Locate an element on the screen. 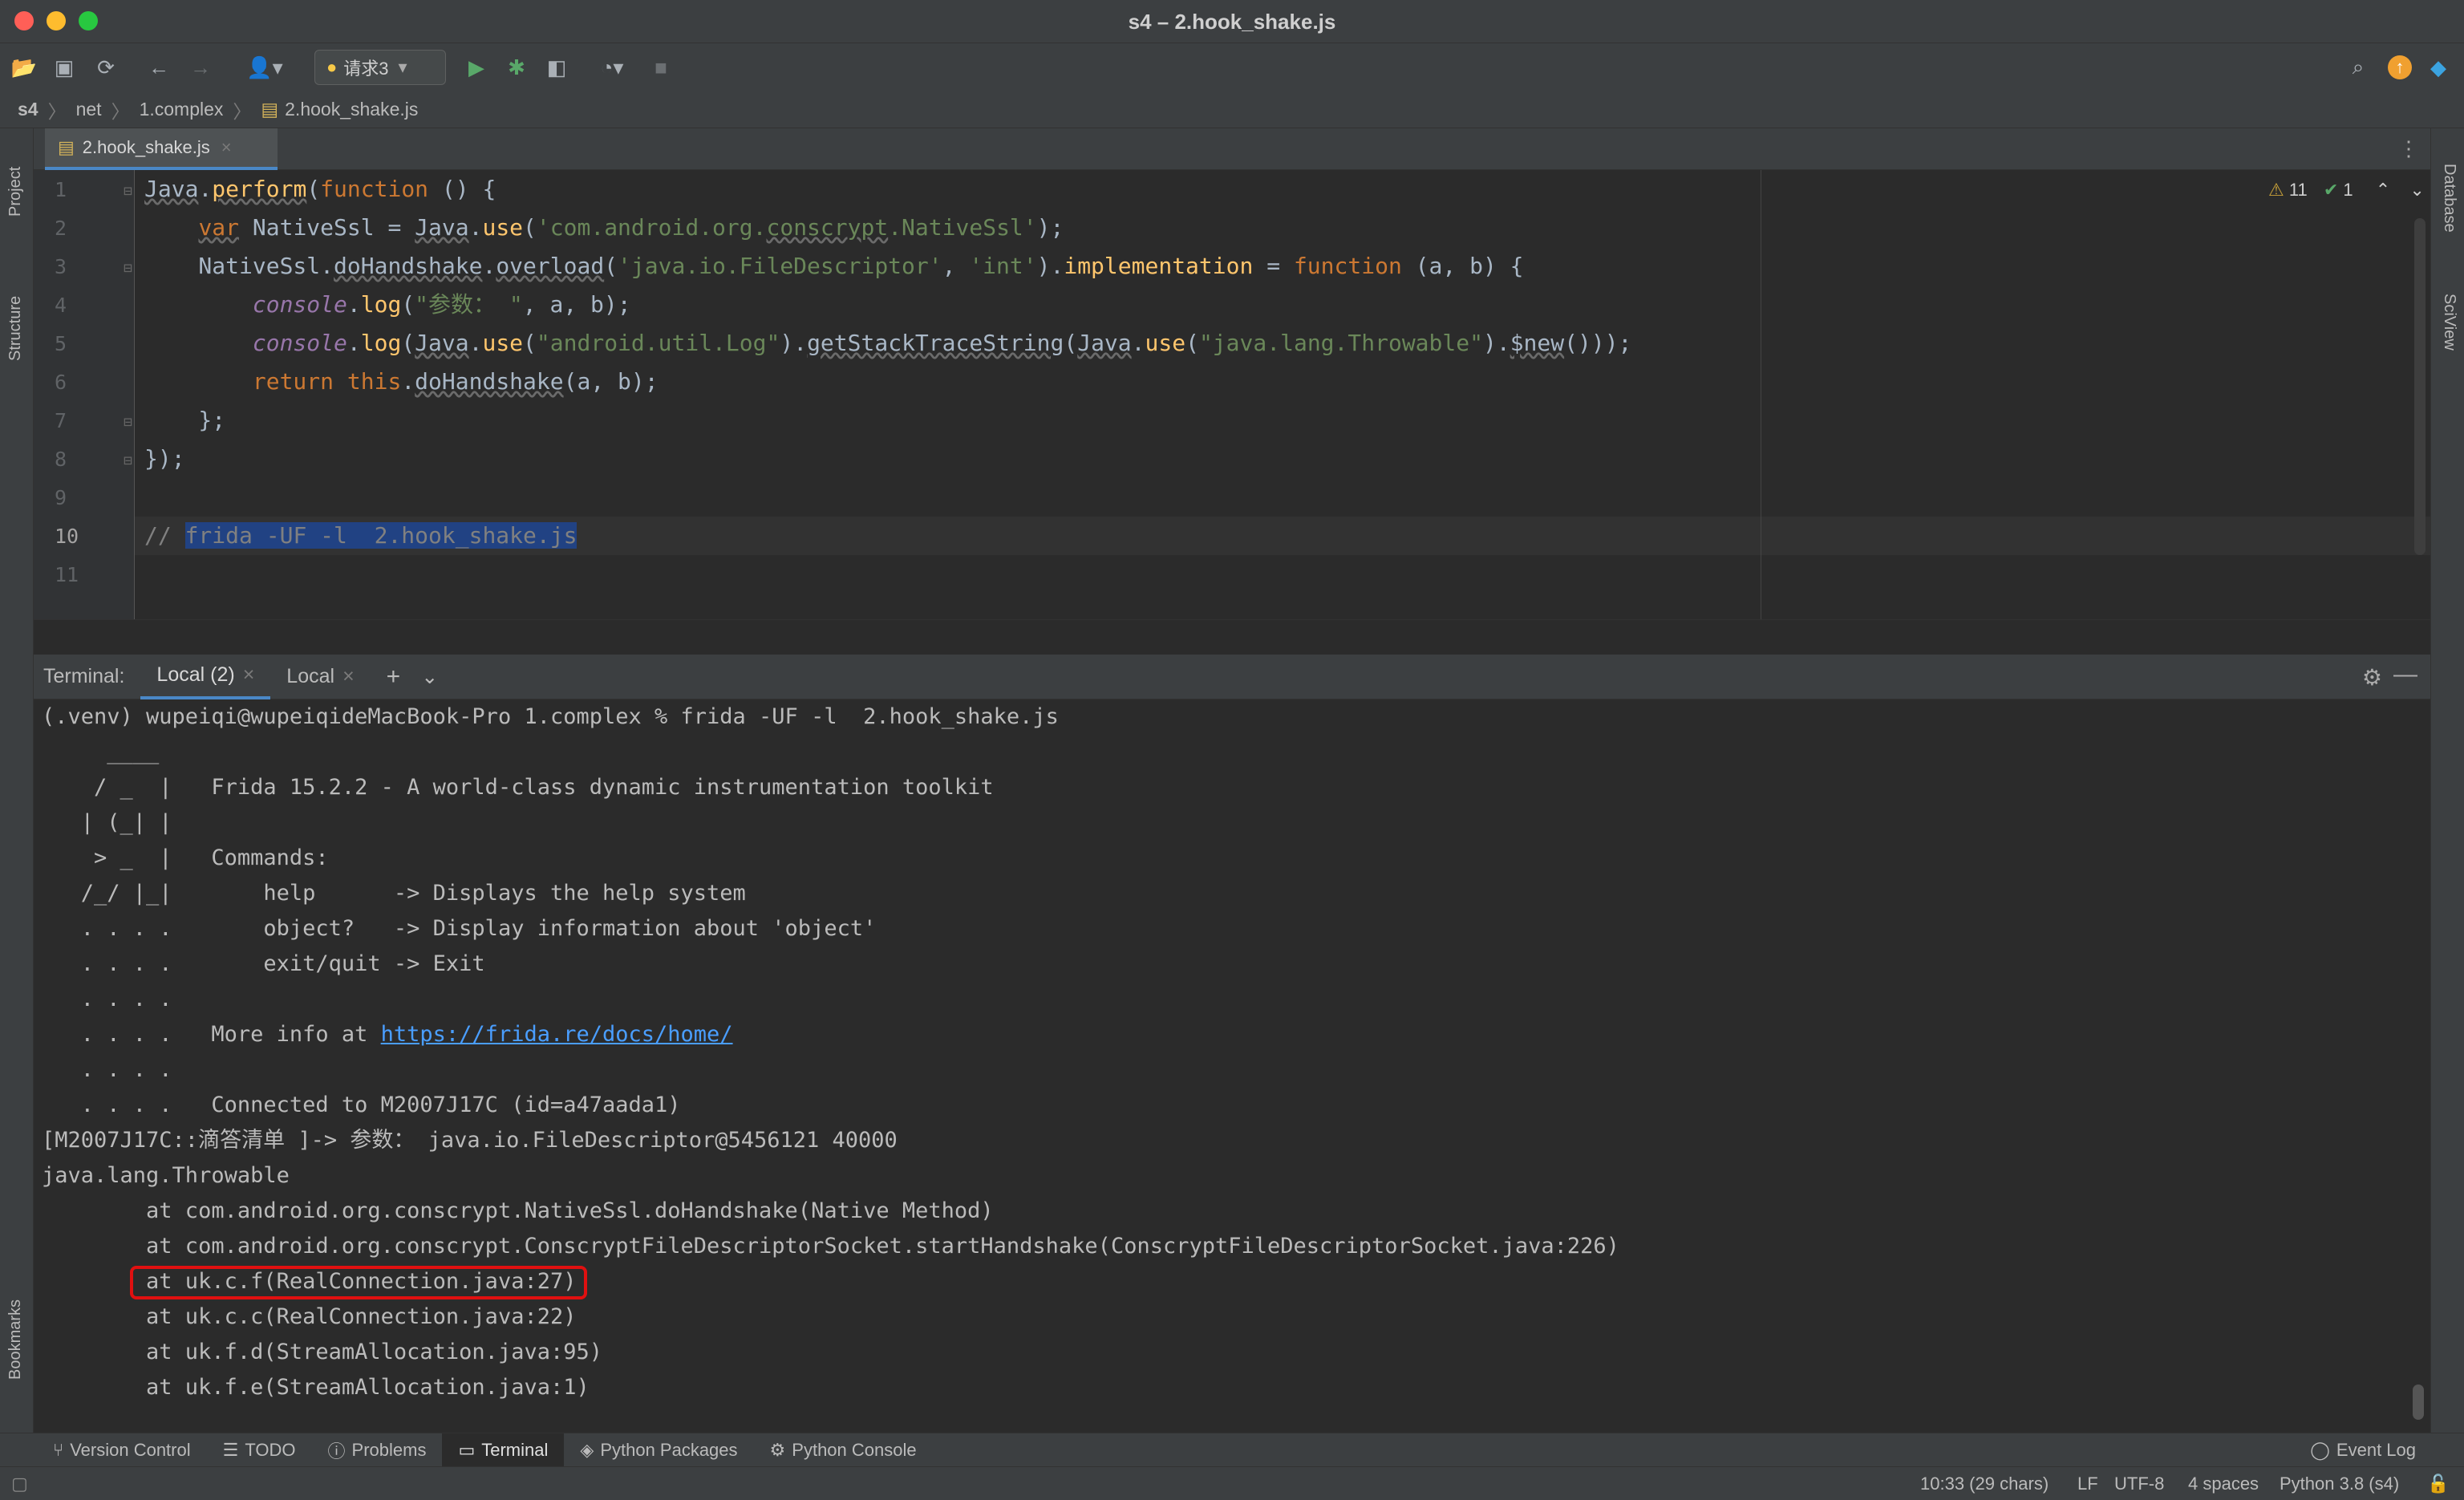 The height and width of the screenshot is (1500, 2464). profile-icon: ◔▾ is located at coordinates (612, 67).